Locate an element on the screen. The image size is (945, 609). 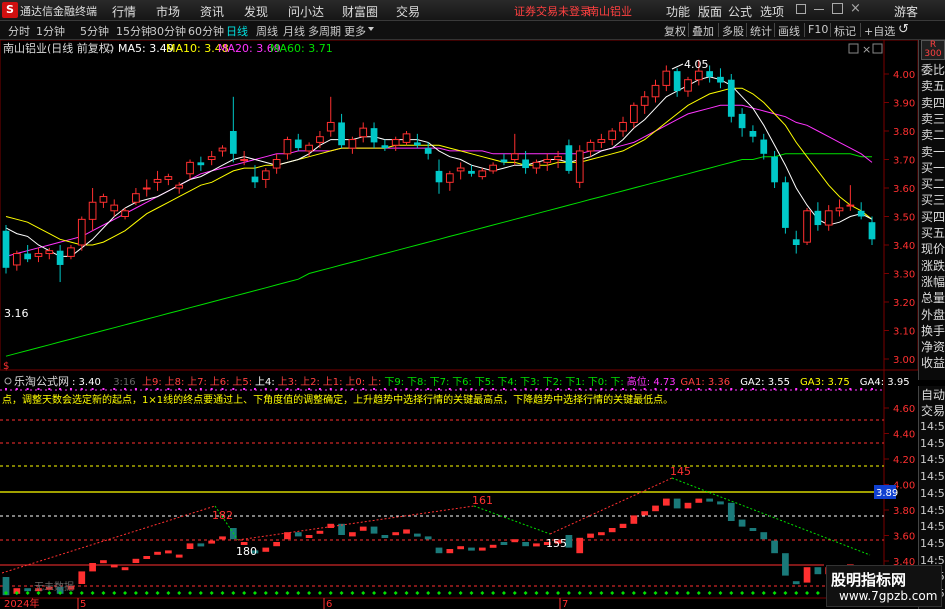
menu-options: 选项 is located at coordinates (772, 11).